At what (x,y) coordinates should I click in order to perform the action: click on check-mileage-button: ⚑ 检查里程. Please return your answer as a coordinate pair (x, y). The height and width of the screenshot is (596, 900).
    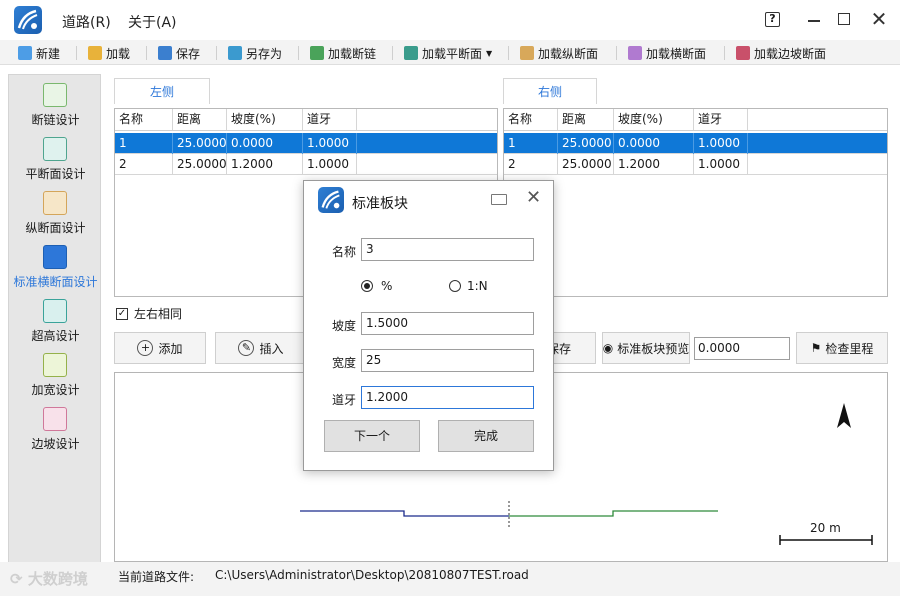
    Looking at the image, I should click on (842, 348).